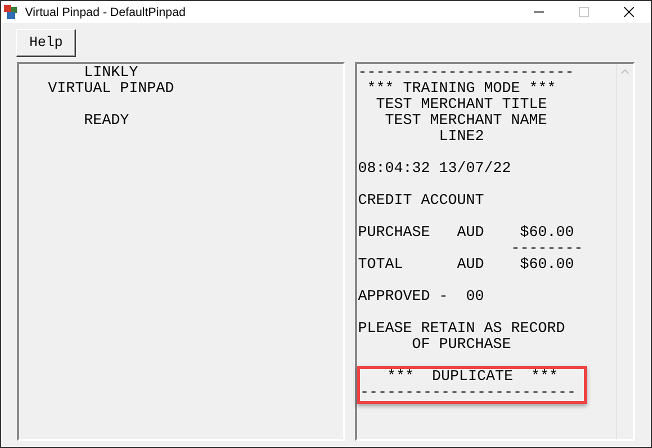  What do you see at coordinates (106, 121) in the screenshot?
I see `display-text: READY` at bounding box center [106, 121].